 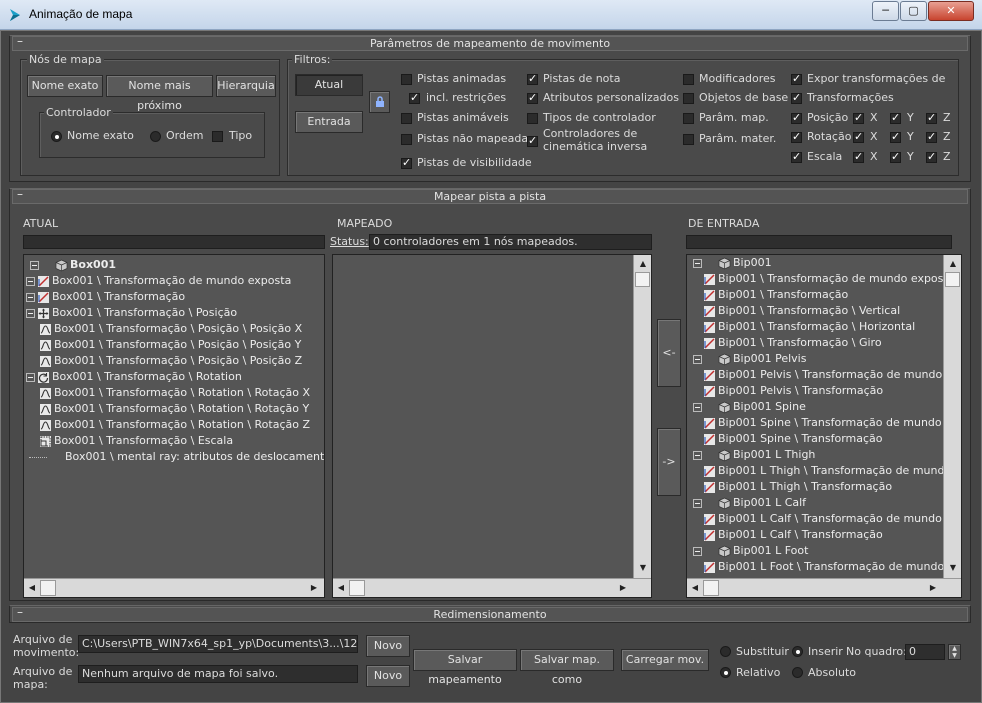 What do you see at coordinates (725, 651) in the screenshot?
I see `replace-radio` at bounding box center [725, 651].